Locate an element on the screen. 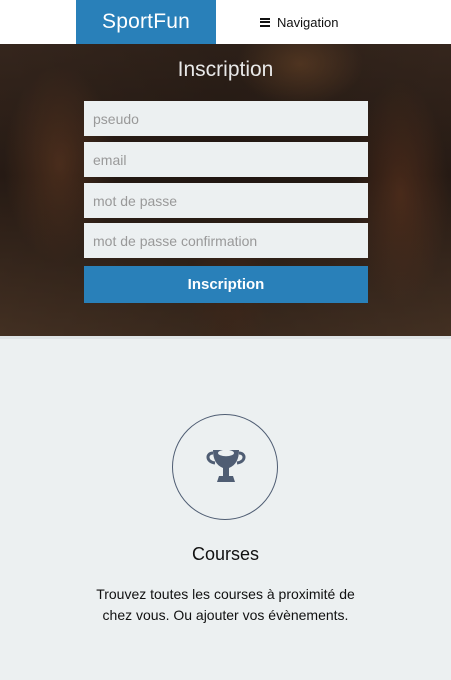 The height and width of the screenshot is (680, 451). menu-icon is located at coordinates (265, 22).